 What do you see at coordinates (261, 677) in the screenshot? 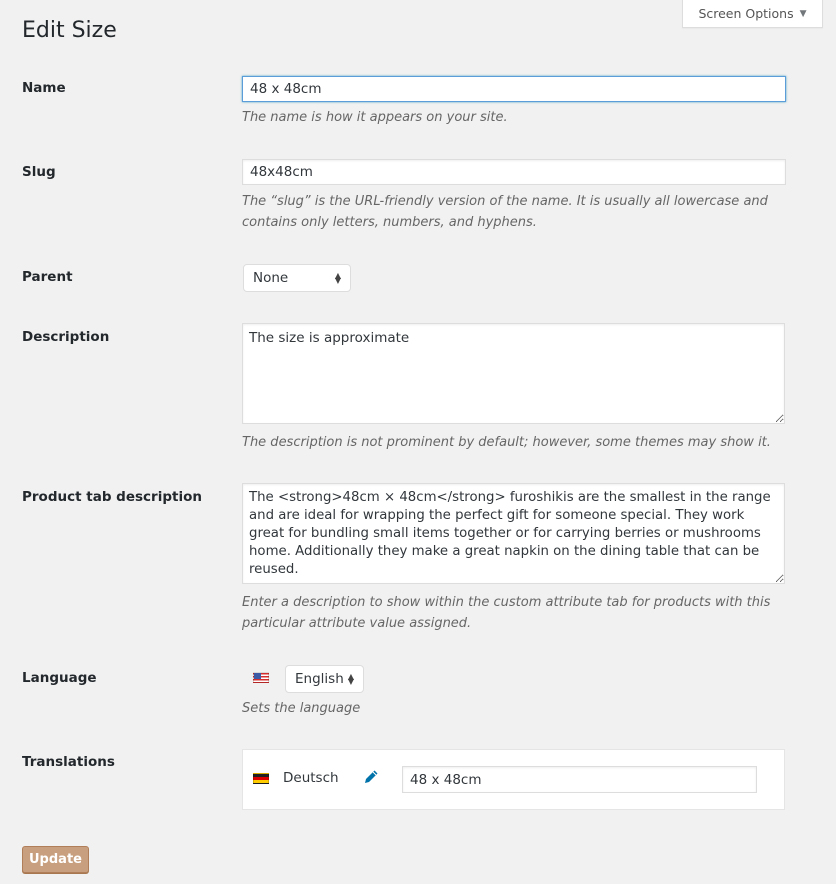
I see `us-flag-icon` at bounding box center [261, 677].